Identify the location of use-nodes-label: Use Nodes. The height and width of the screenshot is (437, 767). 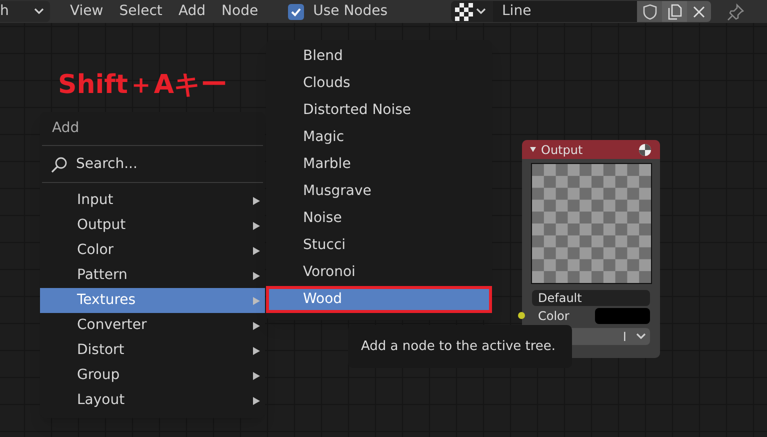
(350, 11).